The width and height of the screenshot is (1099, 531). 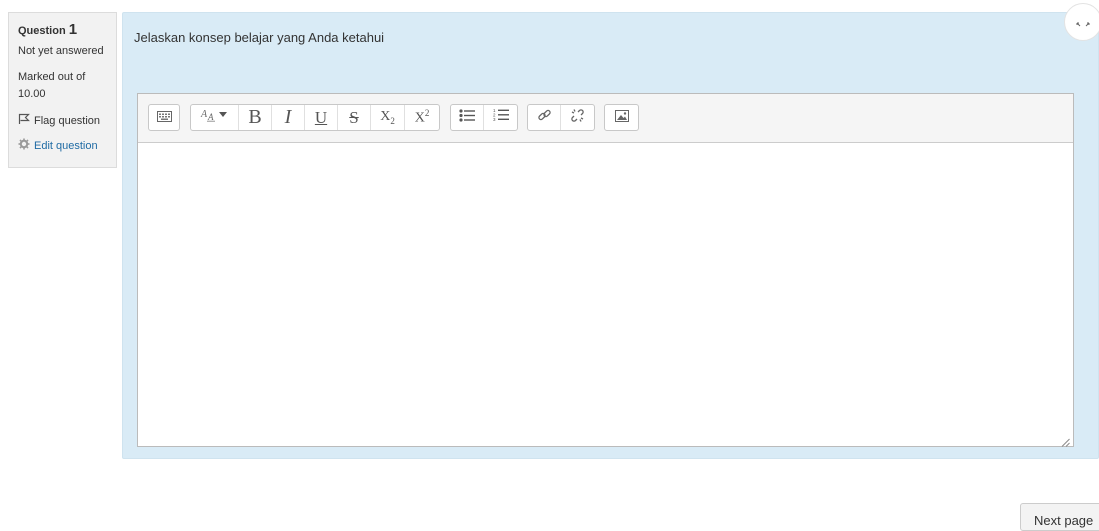 I want to click on underline-button: U, so click(x=321, y=117).